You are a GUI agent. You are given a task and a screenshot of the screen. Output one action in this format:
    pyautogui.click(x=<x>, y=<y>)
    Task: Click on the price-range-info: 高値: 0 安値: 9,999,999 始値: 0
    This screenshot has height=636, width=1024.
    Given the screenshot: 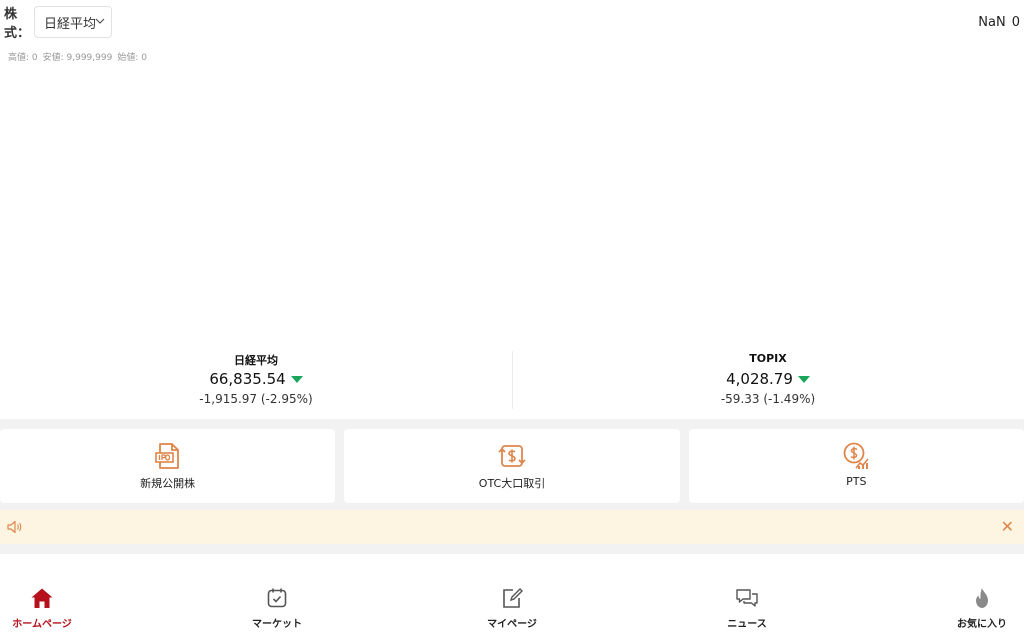 What is the action you would take?
    pyautogui.click(x=77, y=56)
    